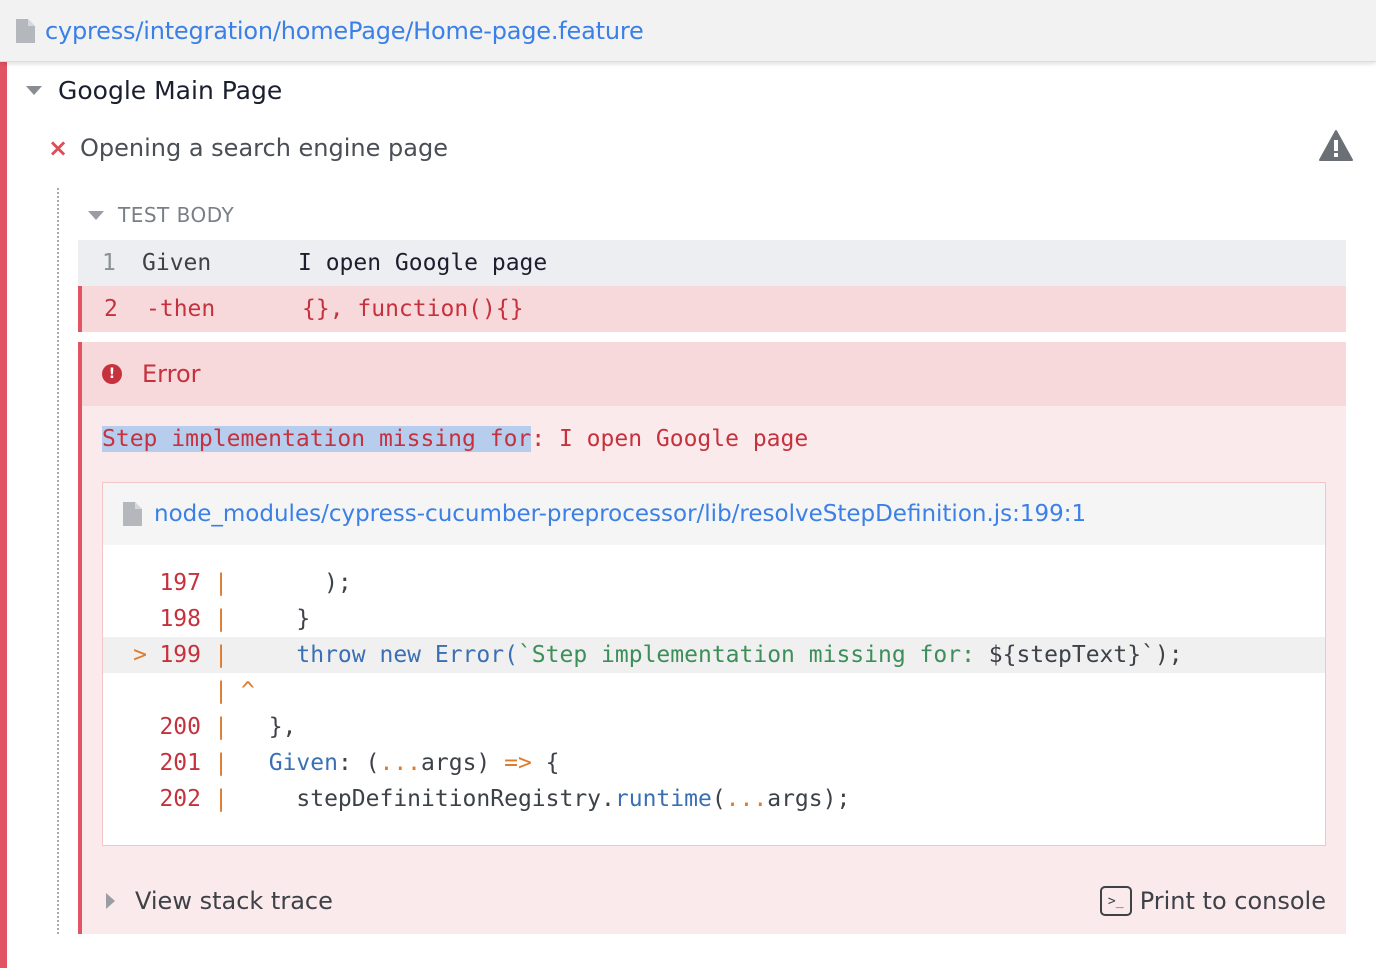 The width and height of the screenshot is (1376, 968). I want to click on print-to-console-button: >_ Print to console, so click(1212, 901).